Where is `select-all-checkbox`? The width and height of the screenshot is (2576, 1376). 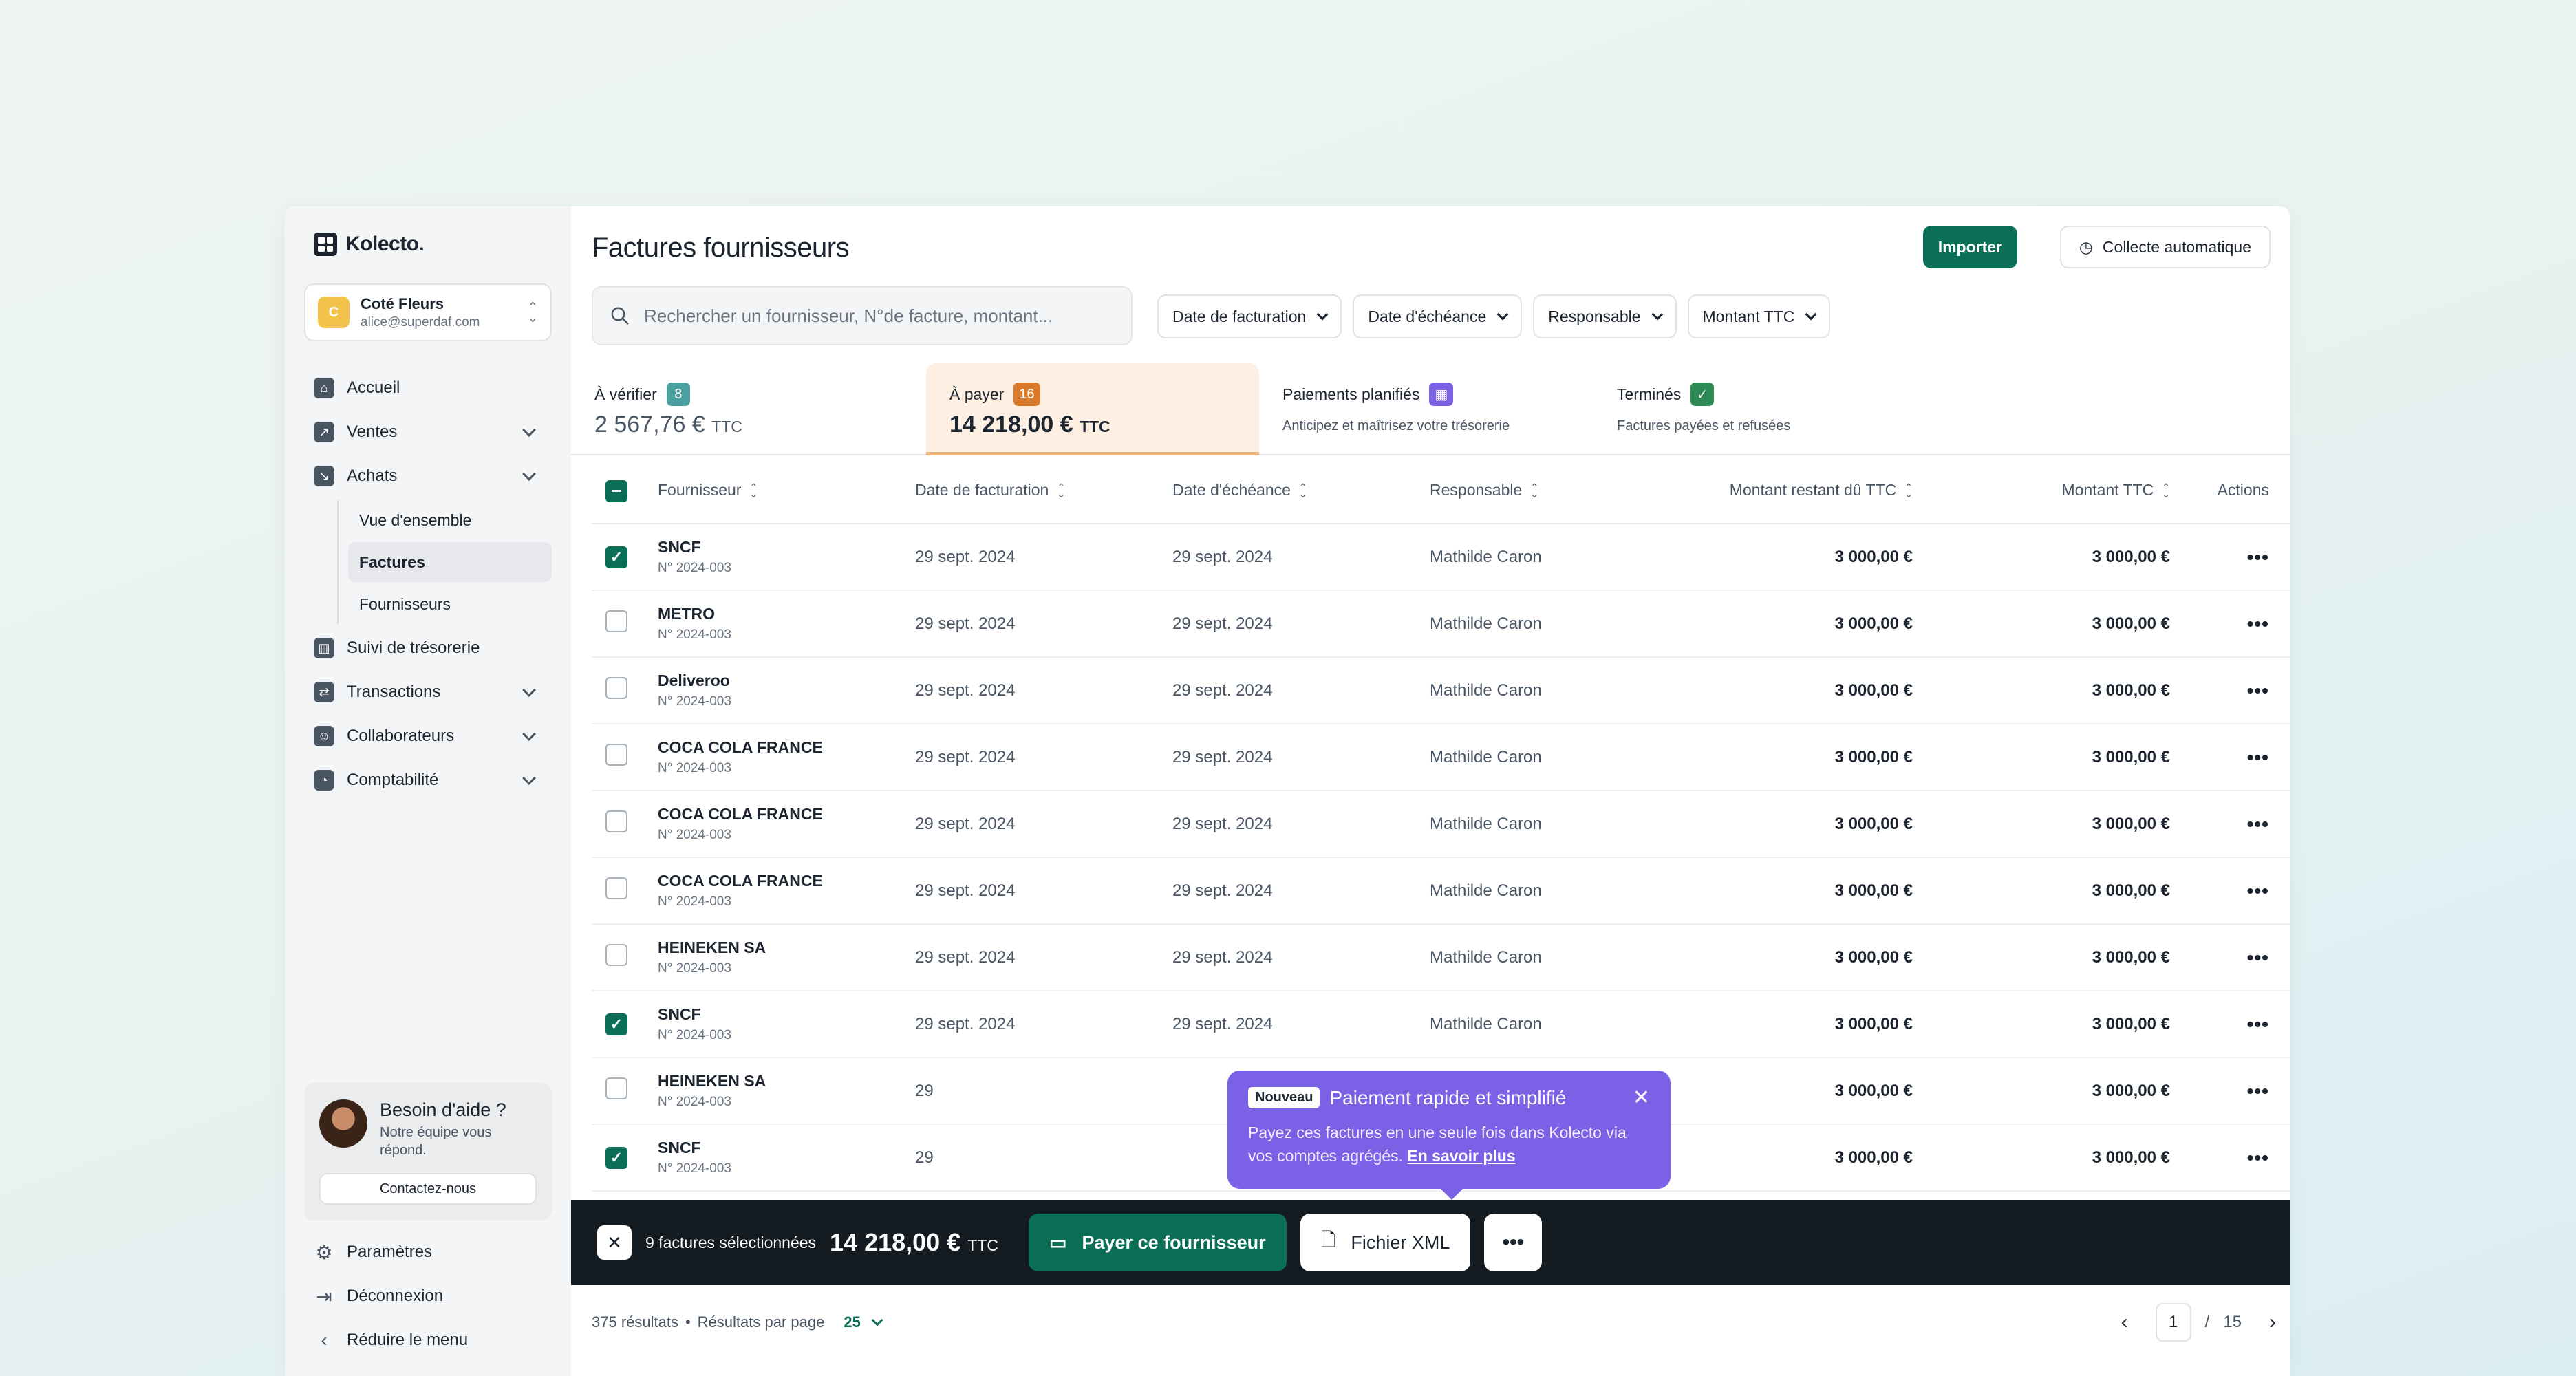 select-all-checkbox is located at coordinates (616, 491).